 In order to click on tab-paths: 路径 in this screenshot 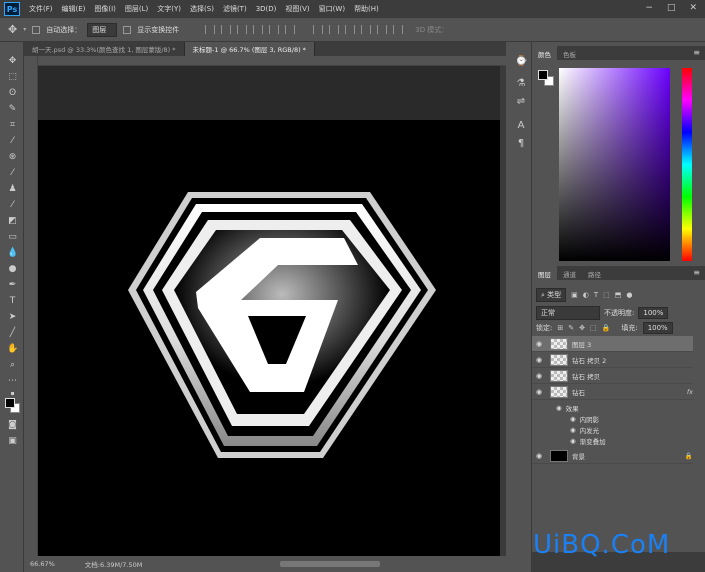, I will do `click(594, 273)`.